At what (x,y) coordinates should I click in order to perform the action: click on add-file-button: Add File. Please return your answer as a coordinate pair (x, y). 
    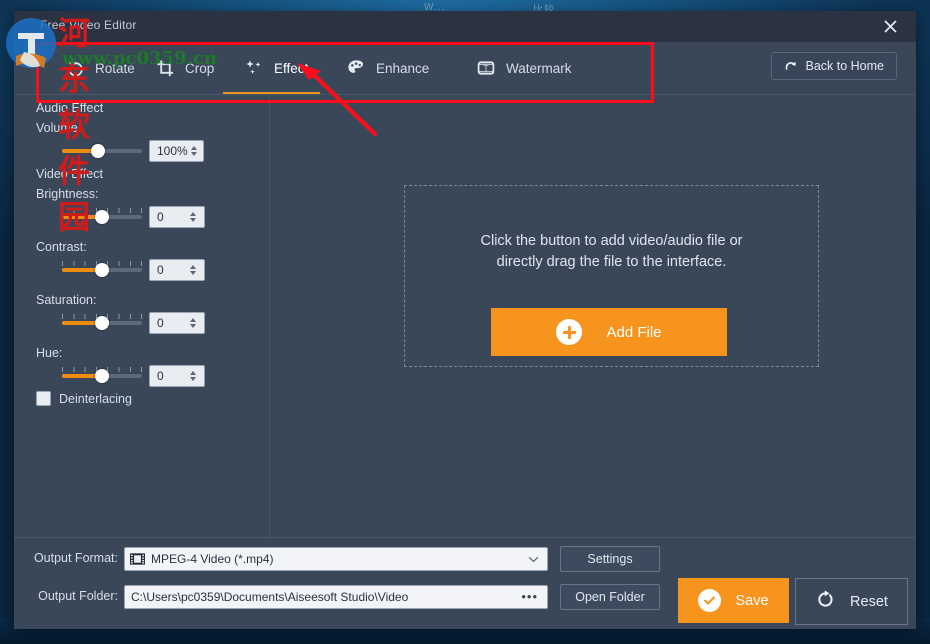
    Looking at the image, I should click on (609, 332).